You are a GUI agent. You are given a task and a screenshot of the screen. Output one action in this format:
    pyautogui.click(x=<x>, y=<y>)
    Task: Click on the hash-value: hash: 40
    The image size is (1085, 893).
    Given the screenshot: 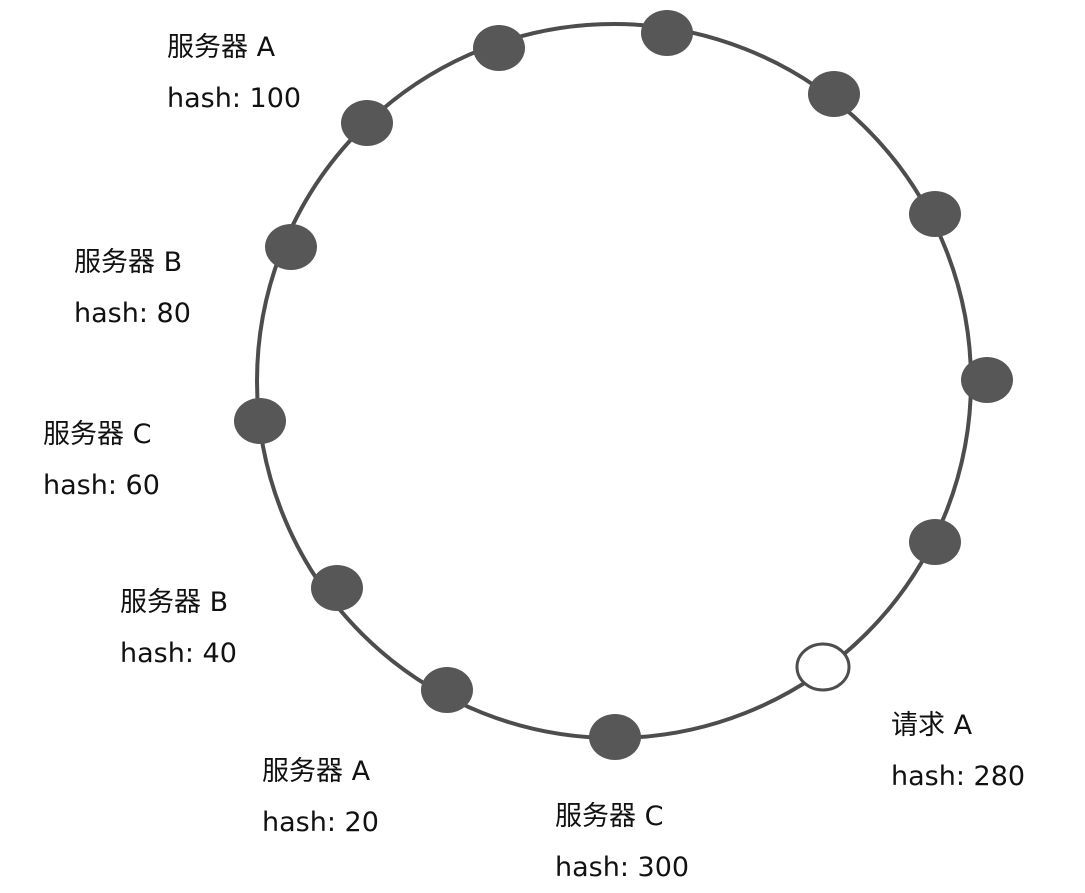 What is the action you would take?
    pyautogui.click(x=178, y=653)
    